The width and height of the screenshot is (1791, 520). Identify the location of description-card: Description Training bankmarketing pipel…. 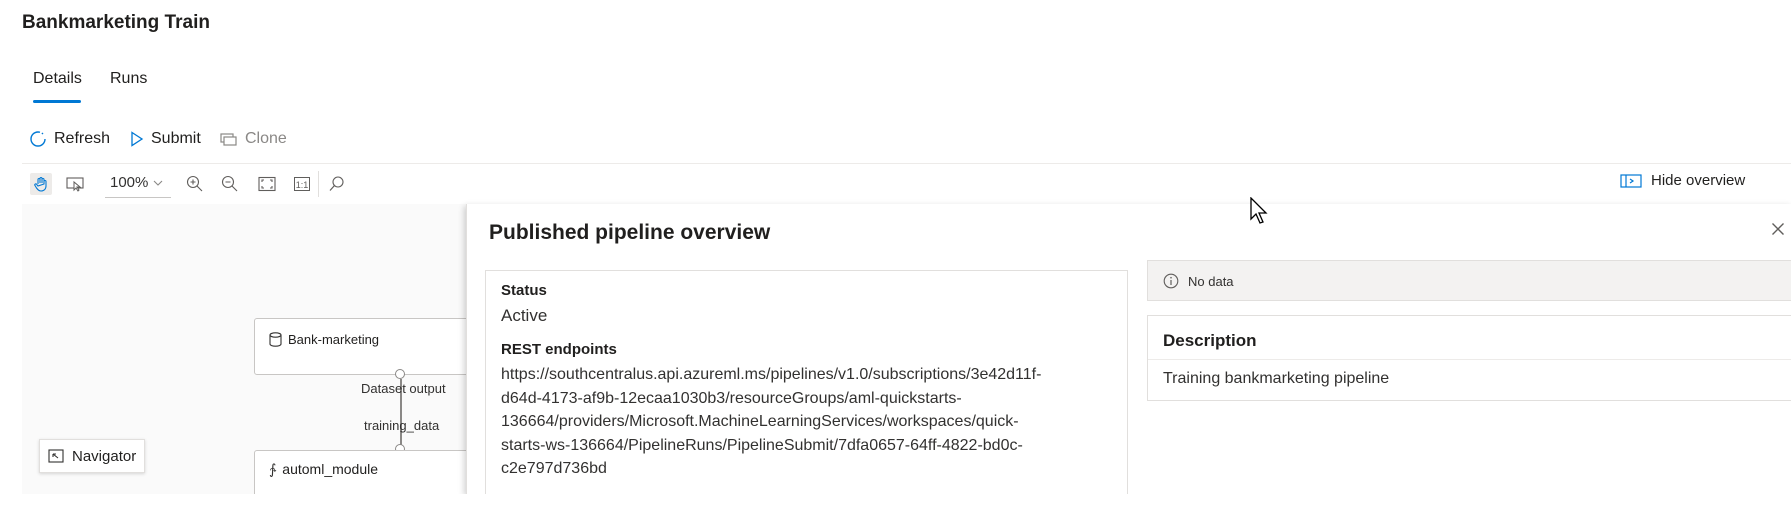
(1469, 358).